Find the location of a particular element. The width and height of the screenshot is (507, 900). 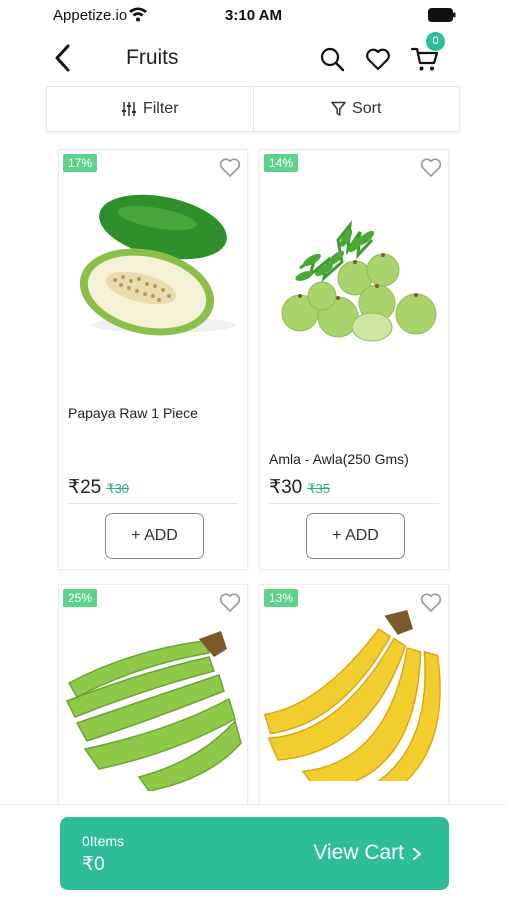

product-name: Amla - Awla(250 Gms) is located at coordinates (339, 459).